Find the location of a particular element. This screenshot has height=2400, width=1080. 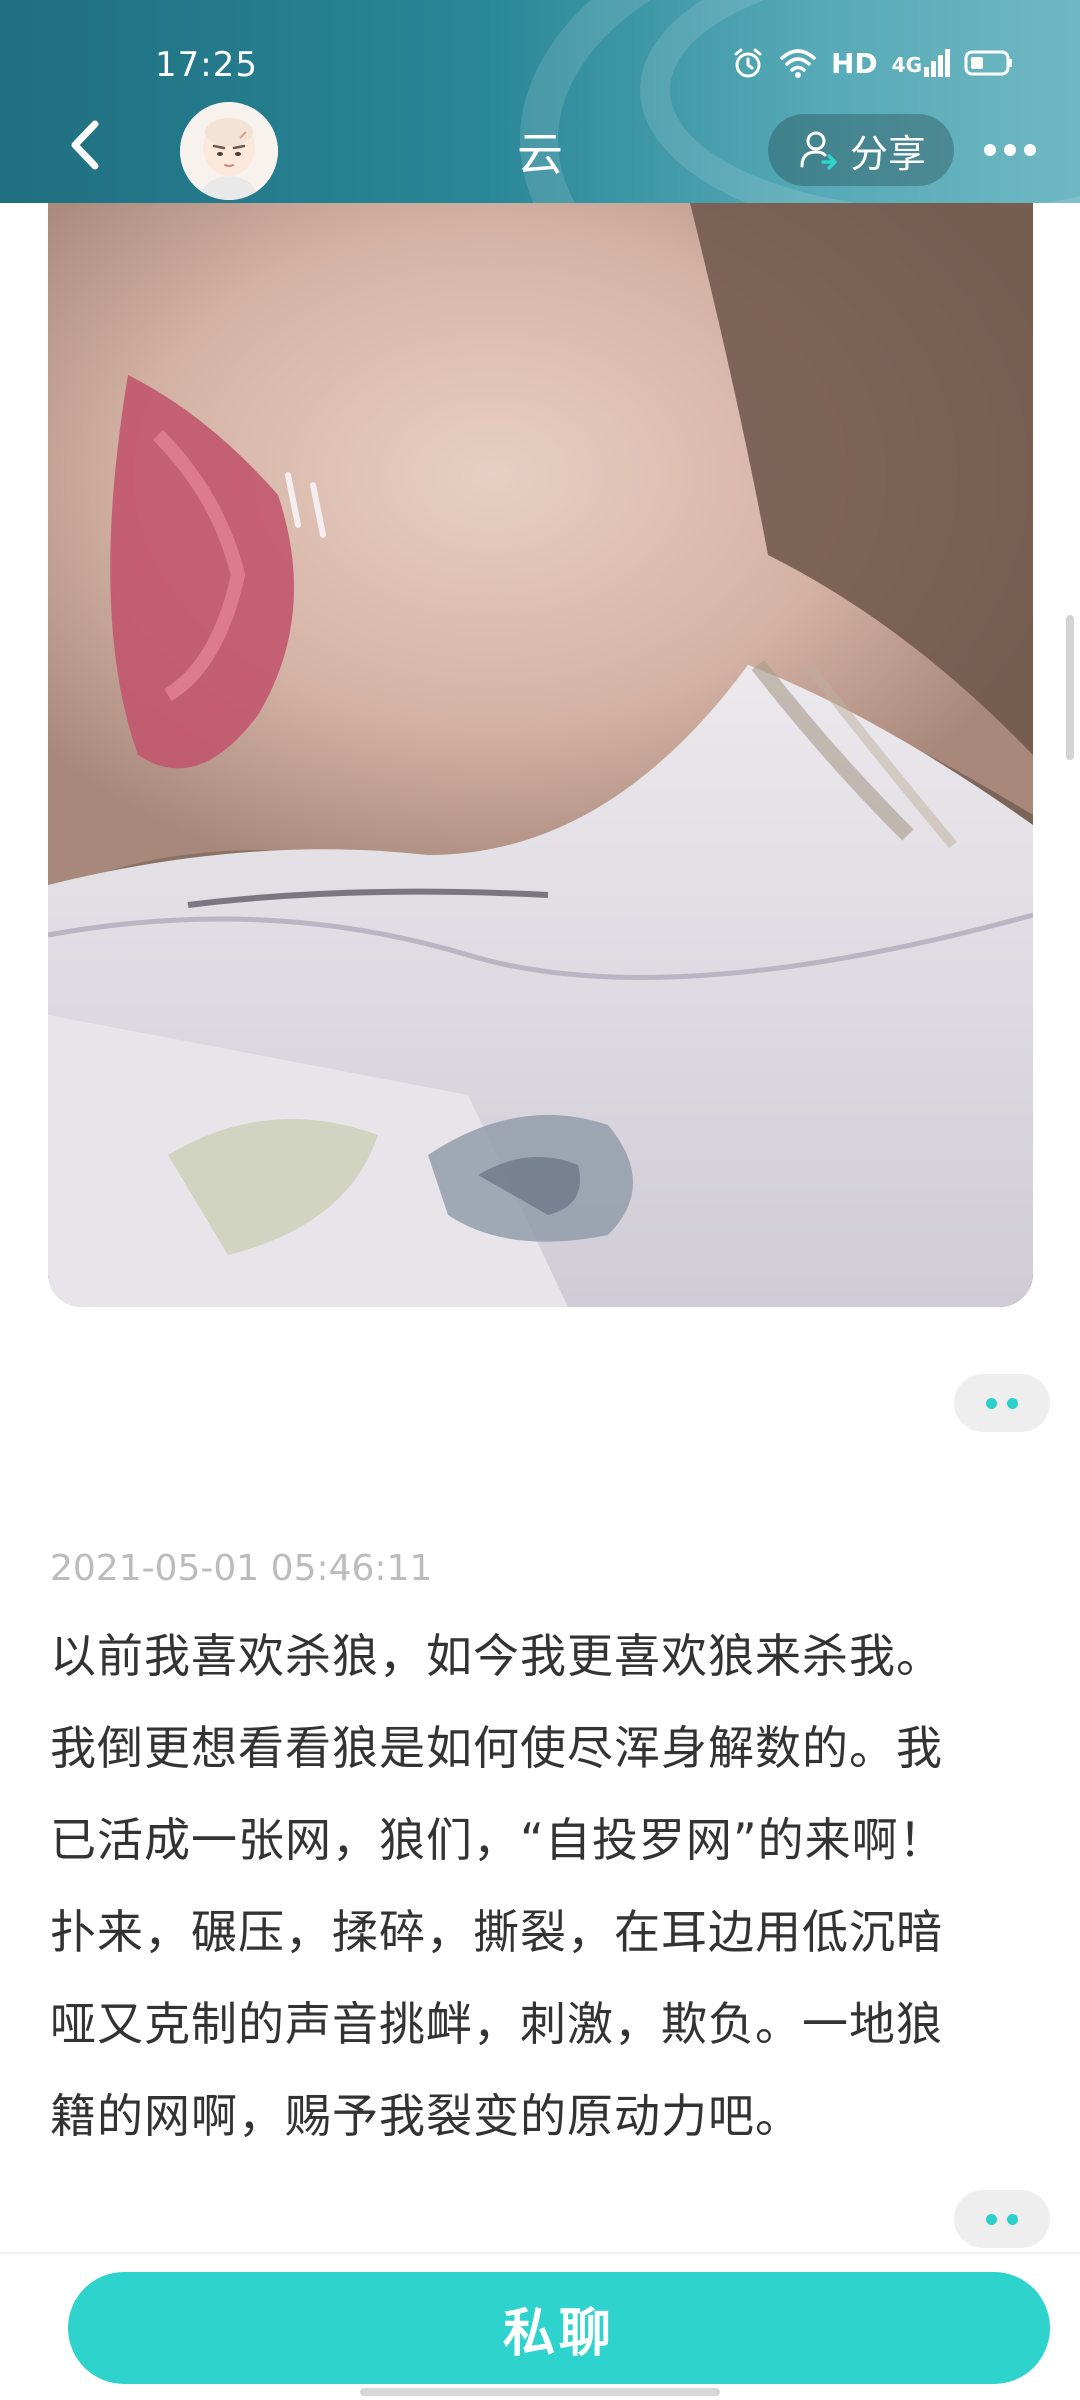

photo-options-button is located at coordinates (1002, 1403).